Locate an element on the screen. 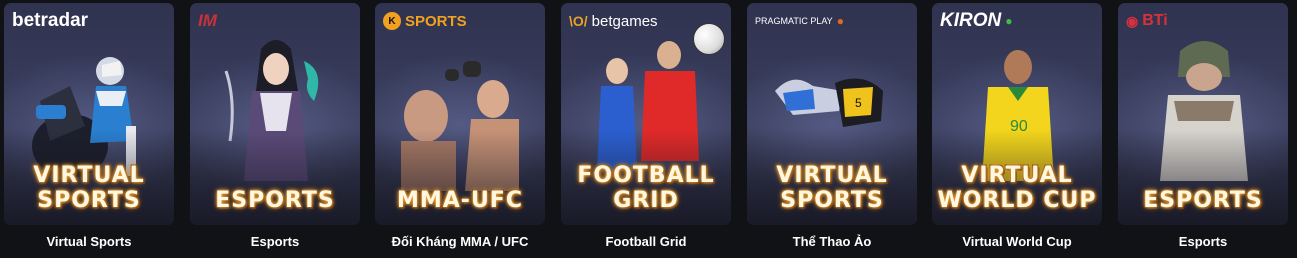 This screenshot has height=258, width=1297. game-card-caption: Virtual Sports is located at coordinates (89, 241).